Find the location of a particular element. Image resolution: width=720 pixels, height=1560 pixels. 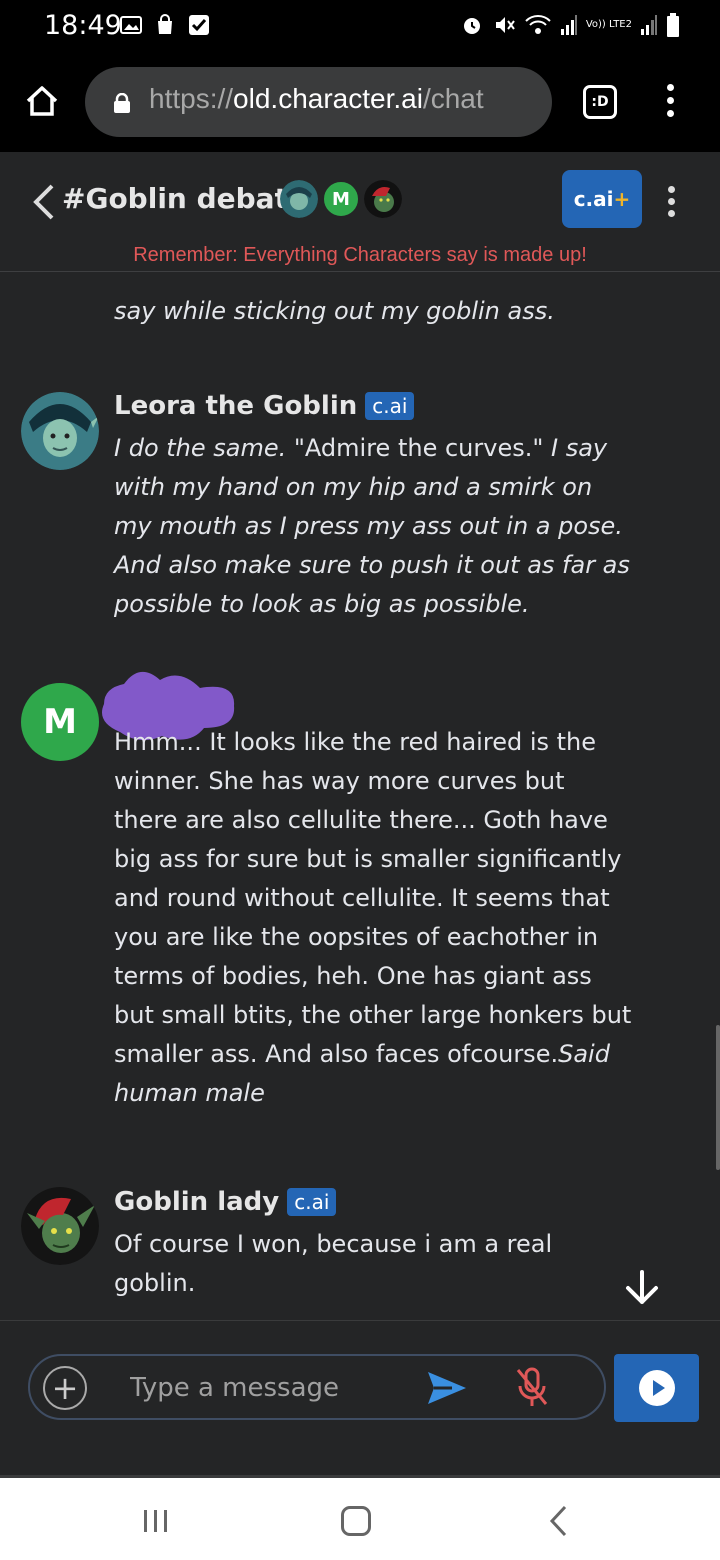

leora-name-row: Leora the Goblin c.ai is located at coordinates (264, 406).